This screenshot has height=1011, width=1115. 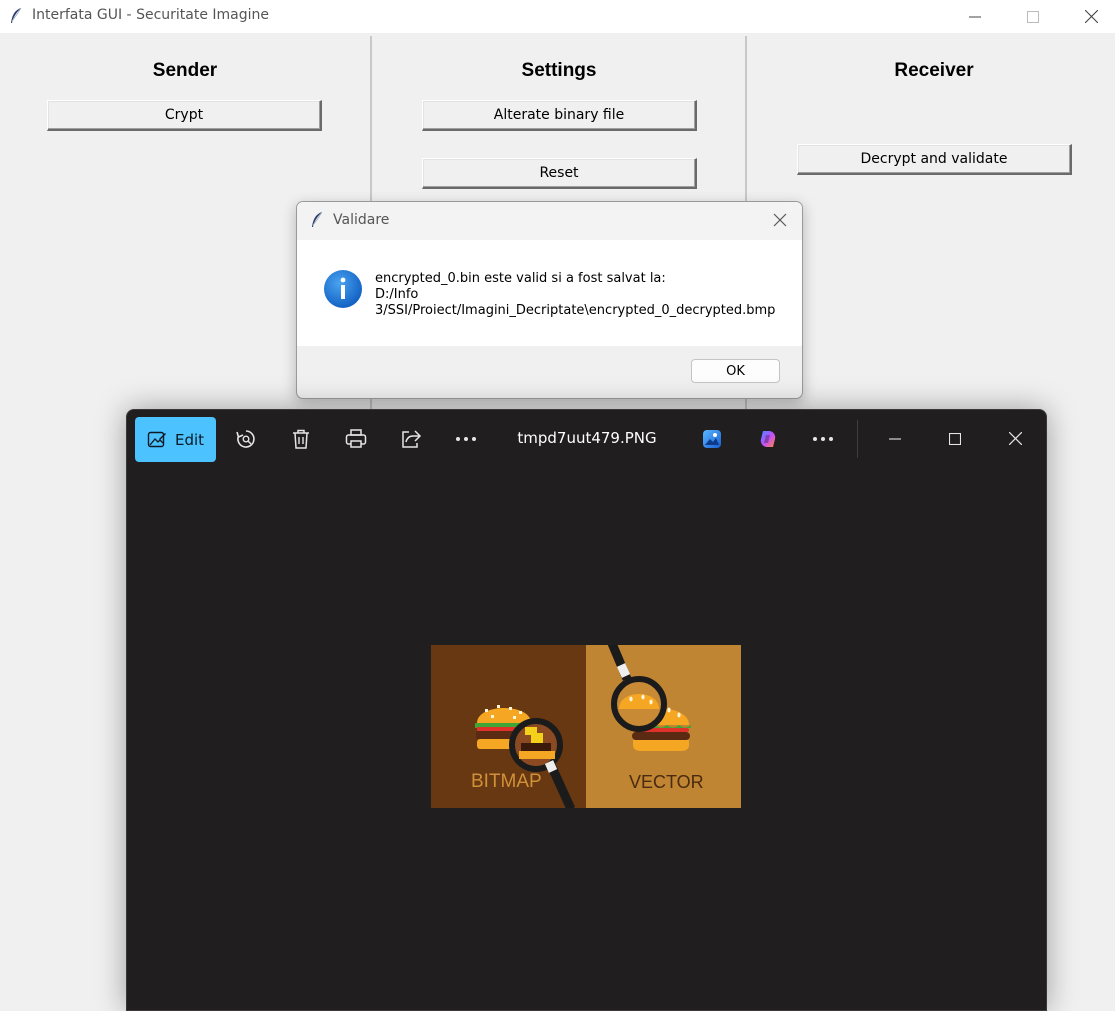 I want to click on sender-title: Sender, so click(x=185, y=70).